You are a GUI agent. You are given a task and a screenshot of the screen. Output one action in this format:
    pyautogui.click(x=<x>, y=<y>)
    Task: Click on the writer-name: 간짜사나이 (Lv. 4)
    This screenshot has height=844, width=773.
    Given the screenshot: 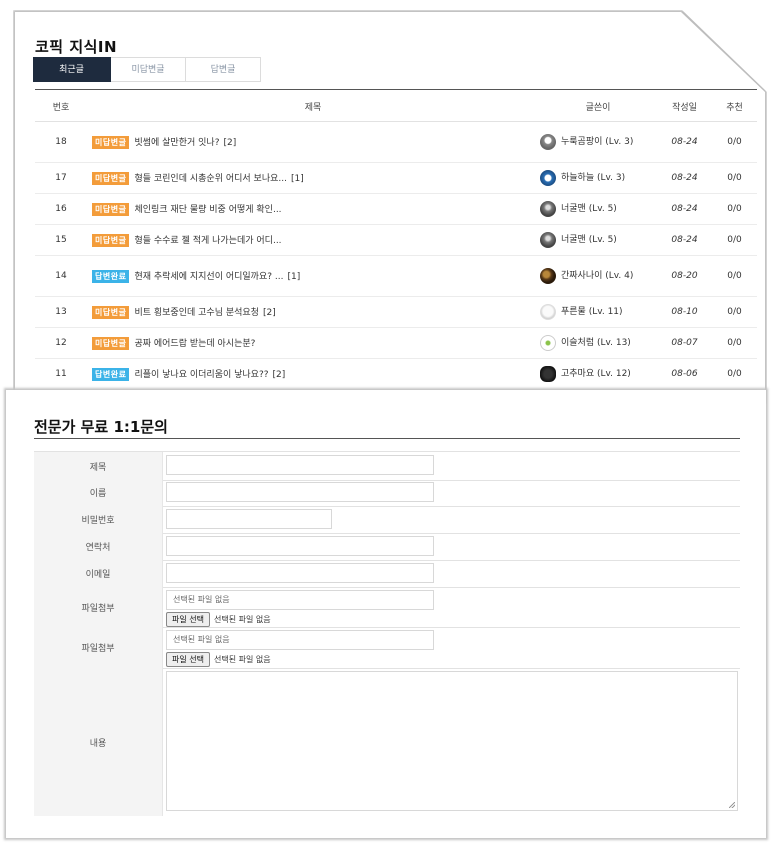 What is the action you would take?
    pyautogui.click(x=597, y=276)
    